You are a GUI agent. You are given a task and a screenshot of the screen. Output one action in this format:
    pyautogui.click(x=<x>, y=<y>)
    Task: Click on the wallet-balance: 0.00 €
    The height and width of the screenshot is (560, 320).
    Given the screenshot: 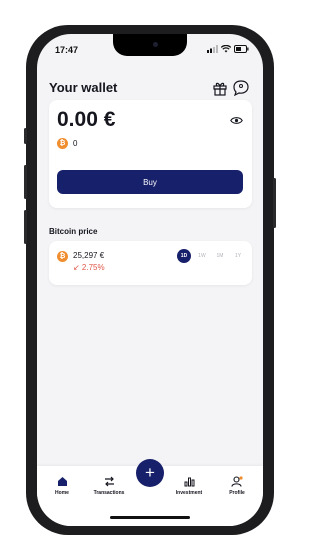 What is the action you would take?
    pyautogui.click(x=86, y=119)
    